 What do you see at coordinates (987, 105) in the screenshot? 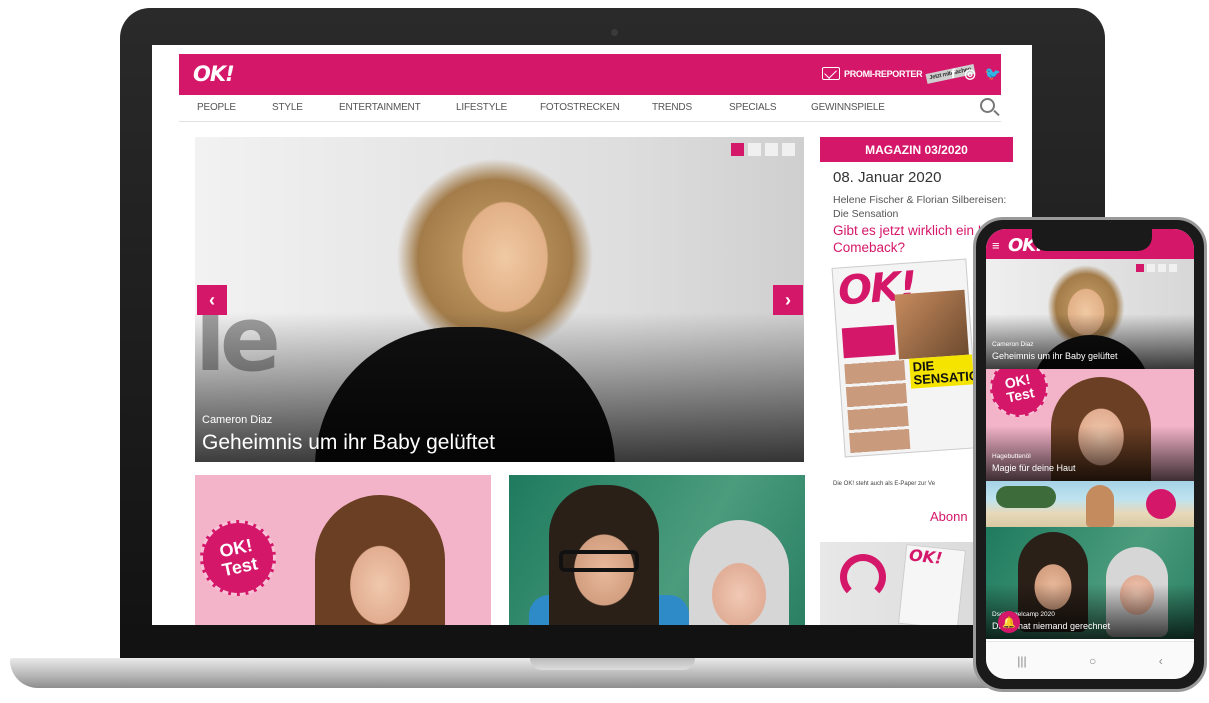
I see `search-icon` at bounding box center [987, 105].